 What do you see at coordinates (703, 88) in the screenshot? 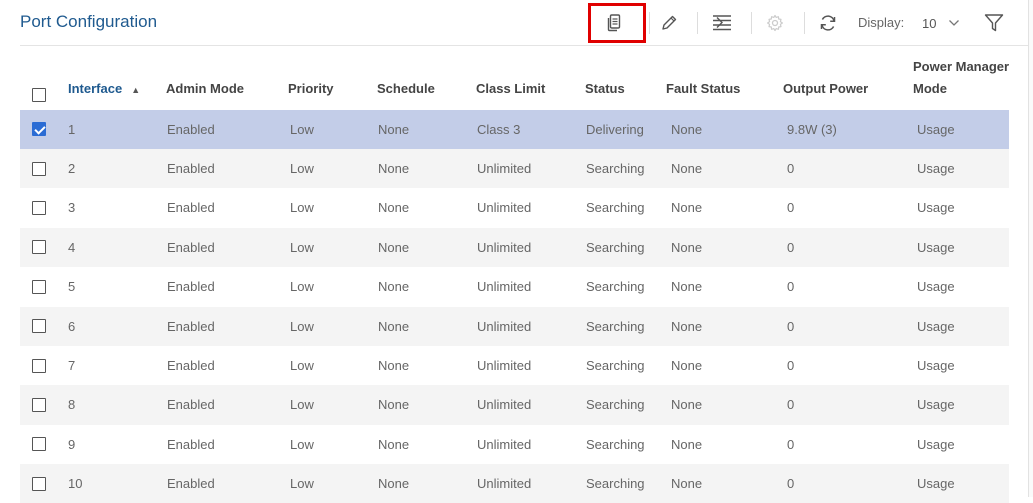
I see `column-header-fault-status: Fault Status` at bounding box center [703, 88].